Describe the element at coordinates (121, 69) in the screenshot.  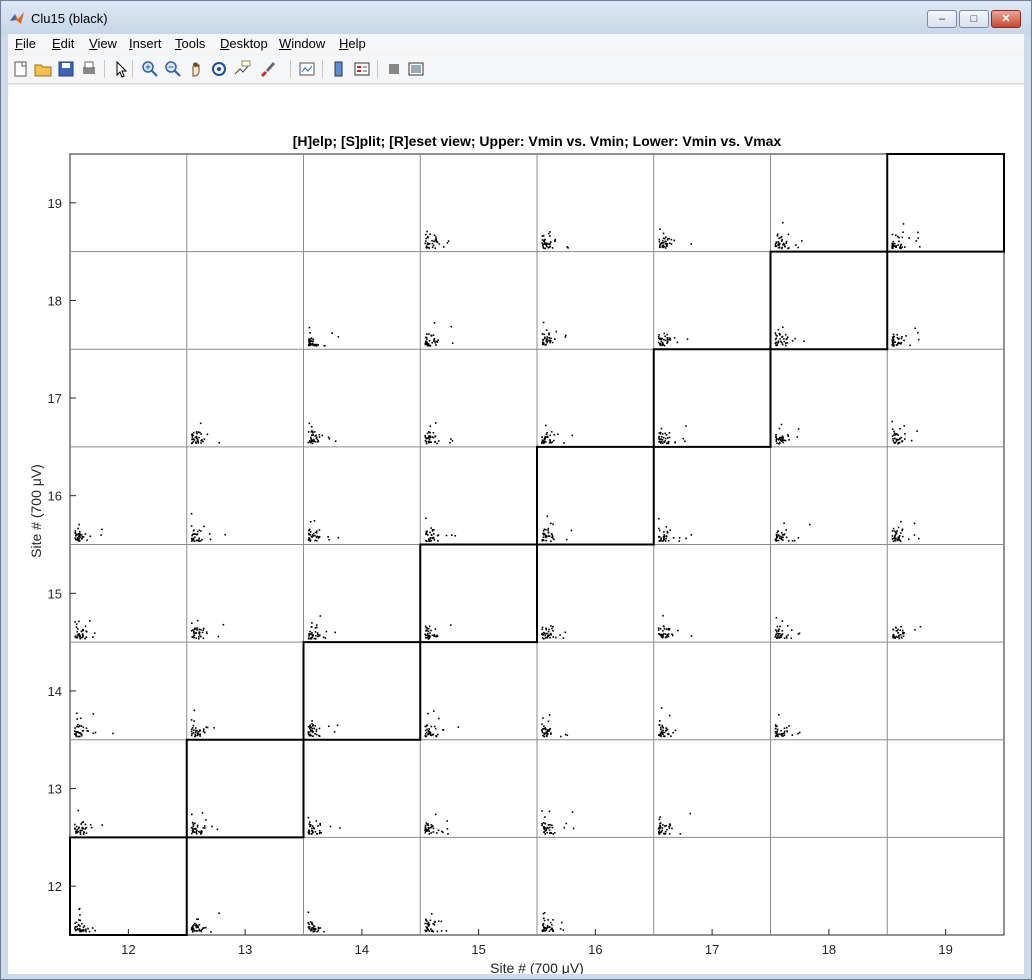
I see `pointer-icon` at that location.